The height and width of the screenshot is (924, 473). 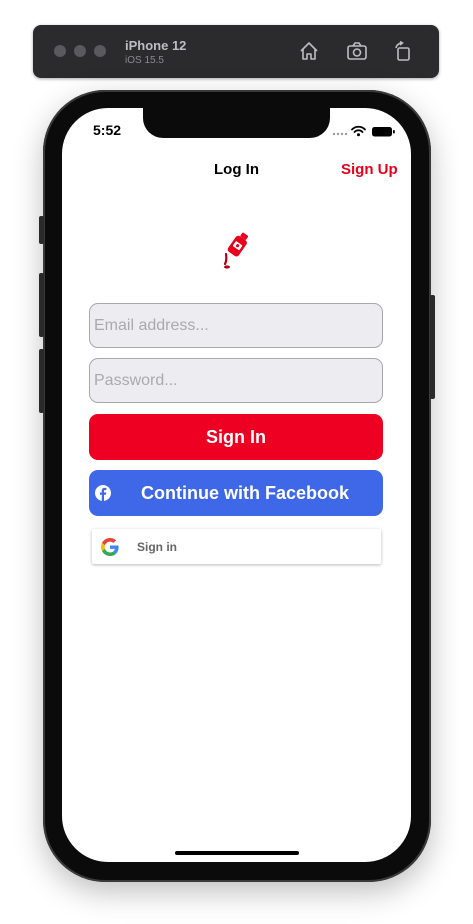 I want to click on facebook-icon, so click(x=103, y=493).